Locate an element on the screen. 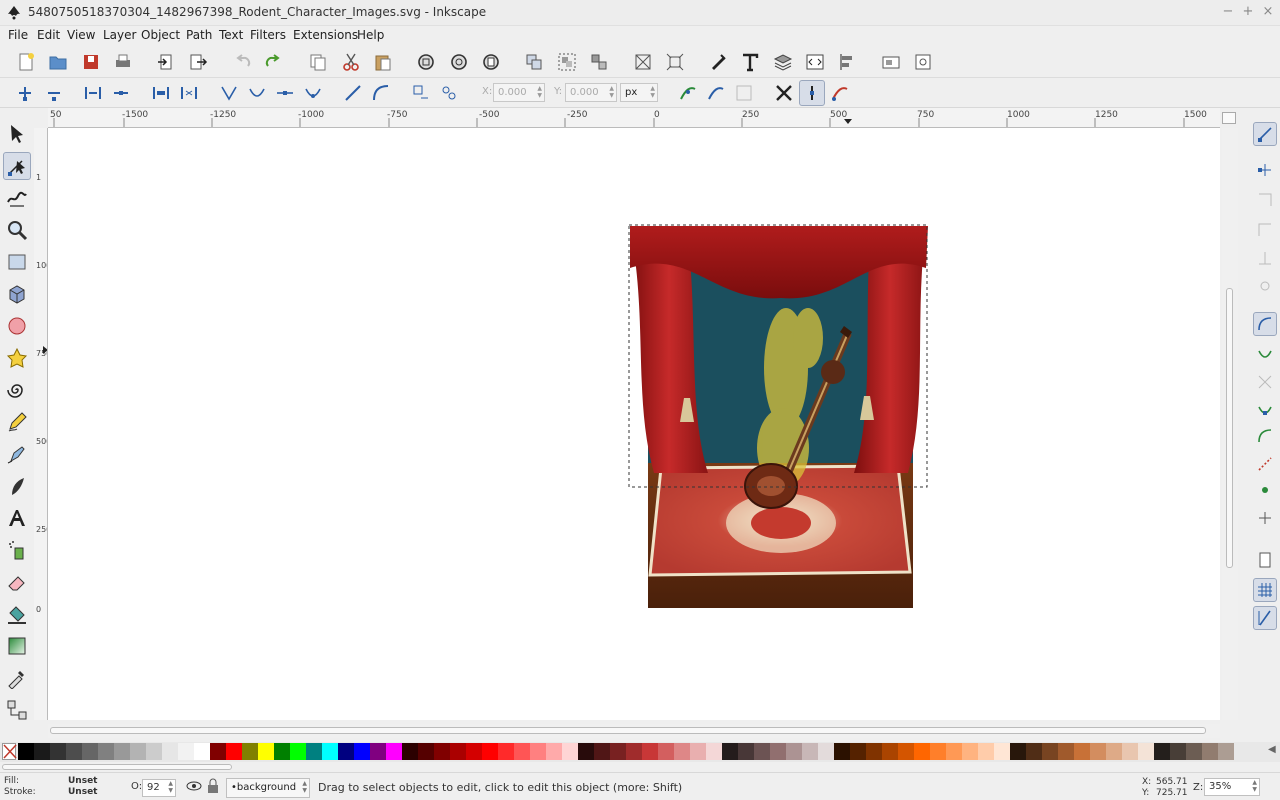 Image resolution: width=1280 pixels, height=800 pixels. new-document-icon is located at coordinates (26, 62).